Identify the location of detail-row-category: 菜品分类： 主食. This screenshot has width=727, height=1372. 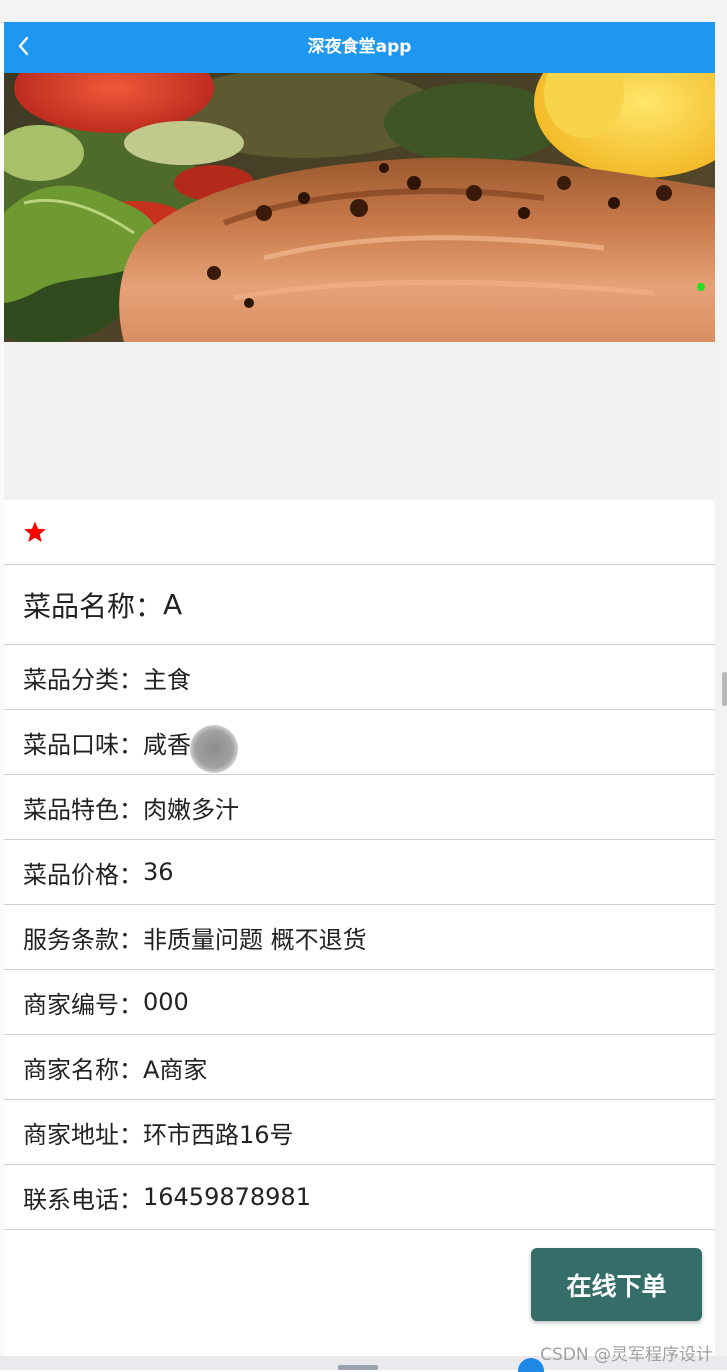
(359, 677).